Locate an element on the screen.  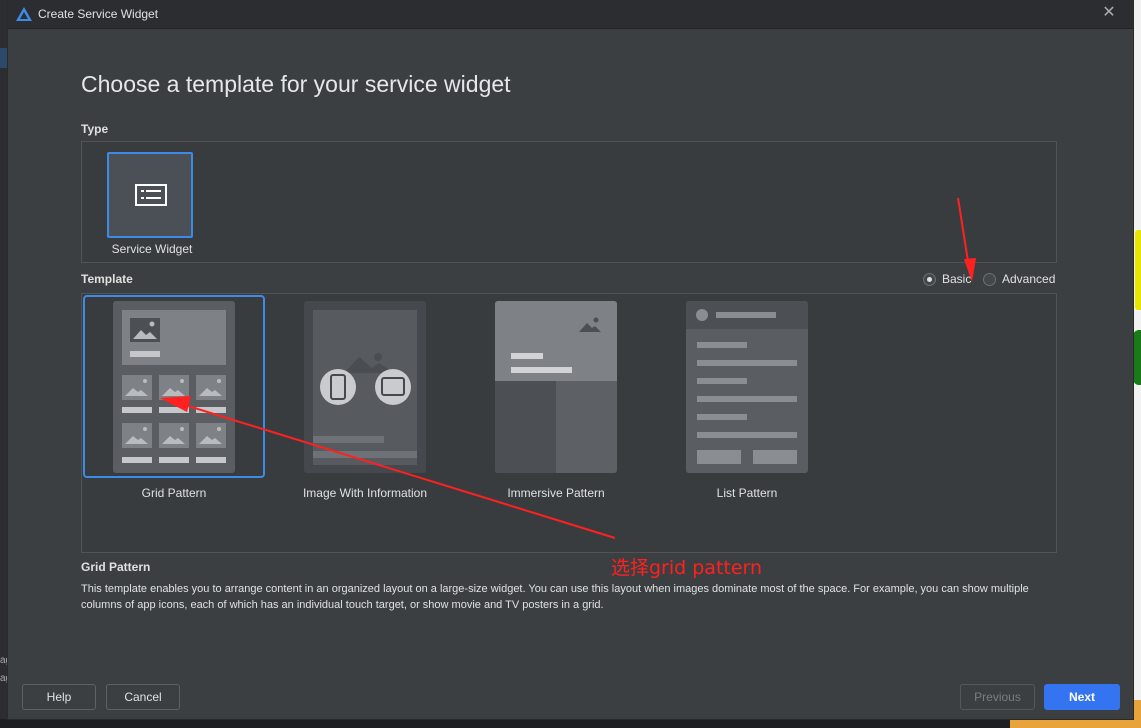
immersive-pattern-preview is located at coordinates (556, 387).